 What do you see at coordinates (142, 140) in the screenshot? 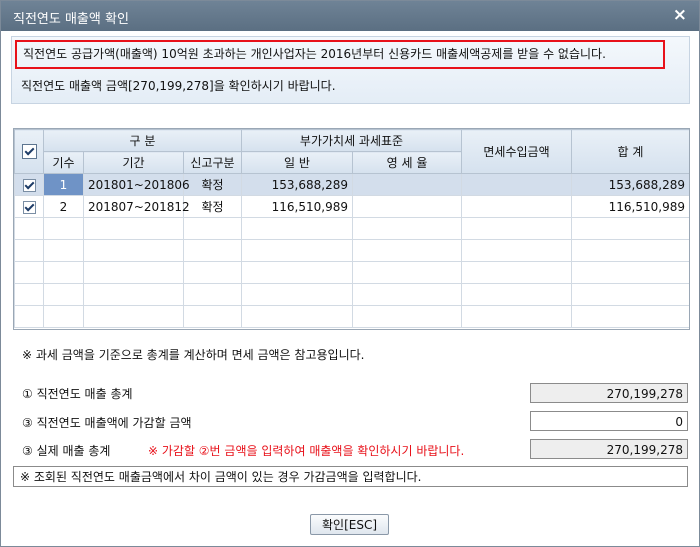
I see `header-gubun: 구 분` at bounding box center [142, 140].